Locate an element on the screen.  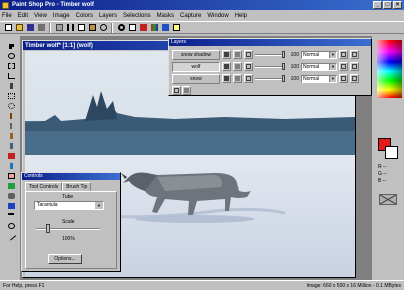
toggle-palettes-icon is located at coordinates (143, 28).